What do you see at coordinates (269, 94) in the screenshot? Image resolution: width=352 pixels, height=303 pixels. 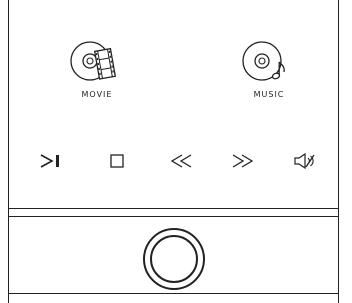 I see `music-label: MUSIC` at bounding box center [269, 94].